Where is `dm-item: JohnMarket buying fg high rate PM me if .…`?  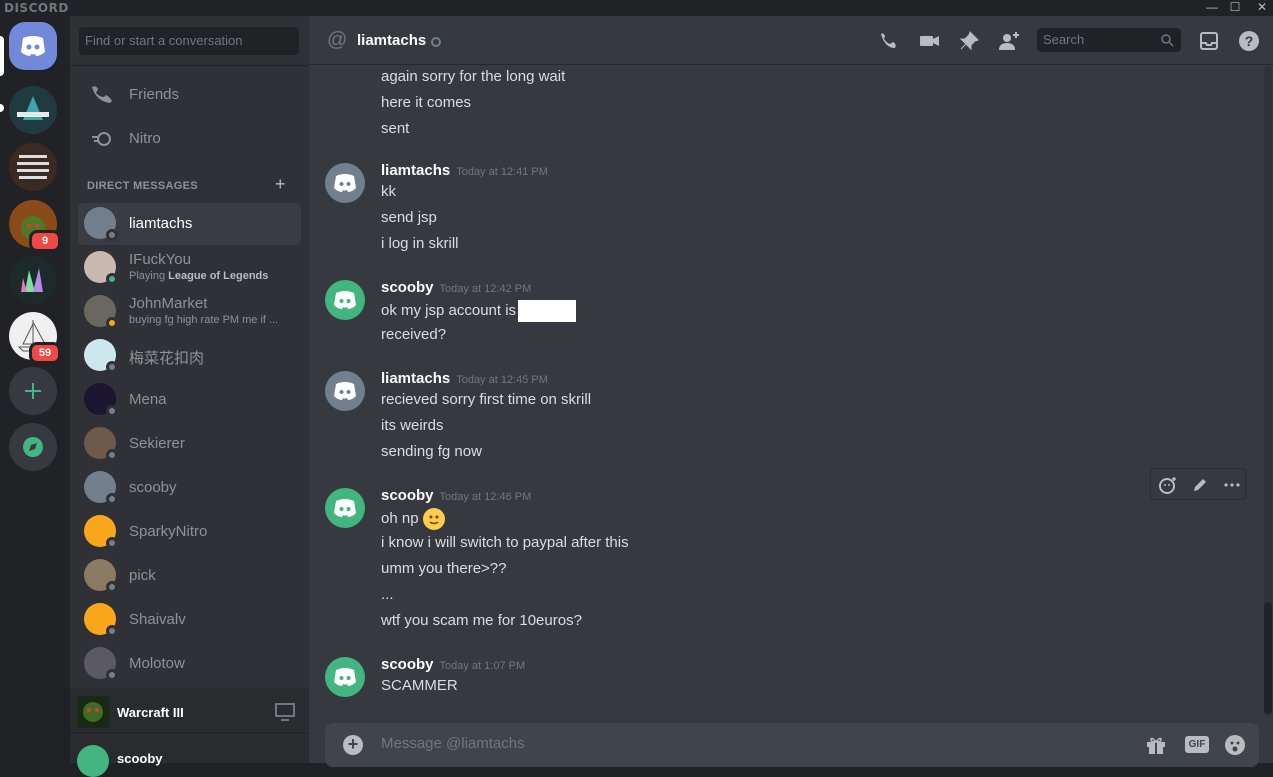
dm-item: JohnMarket buying fg high rate PM me if .… is located at coordinates (189, 312).